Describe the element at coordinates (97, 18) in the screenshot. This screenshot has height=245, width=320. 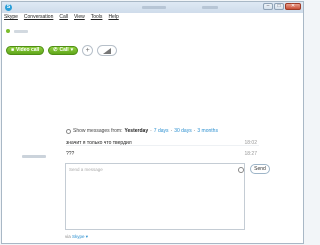
I see `menu-tools: Tools` at that location.